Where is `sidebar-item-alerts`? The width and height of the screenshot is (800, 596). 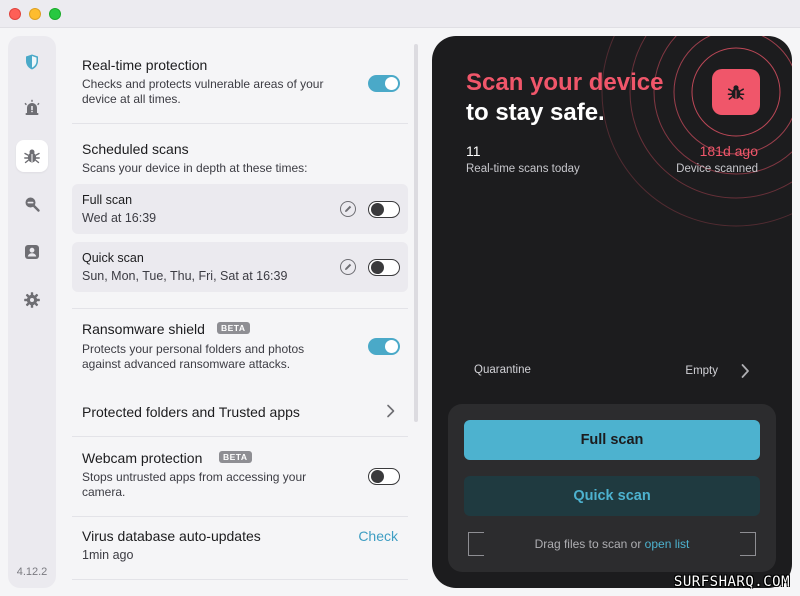
sidebar-item-alerts is located at coordinates (32, 108).